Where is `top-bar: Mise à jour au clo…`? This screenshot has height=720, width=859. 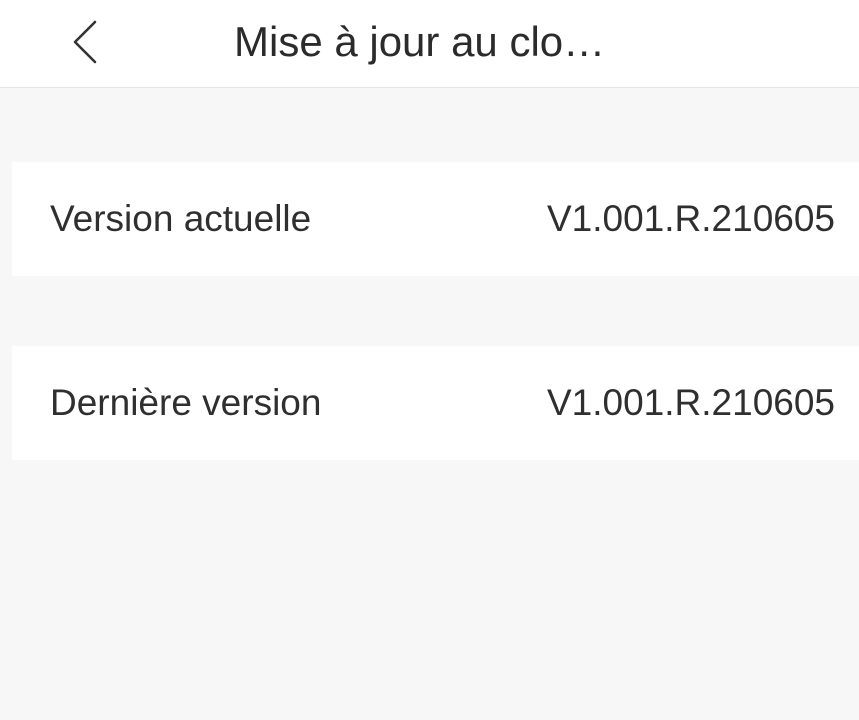
top-bar: Mise à jour au clo… is located at coordinates (429, 44).